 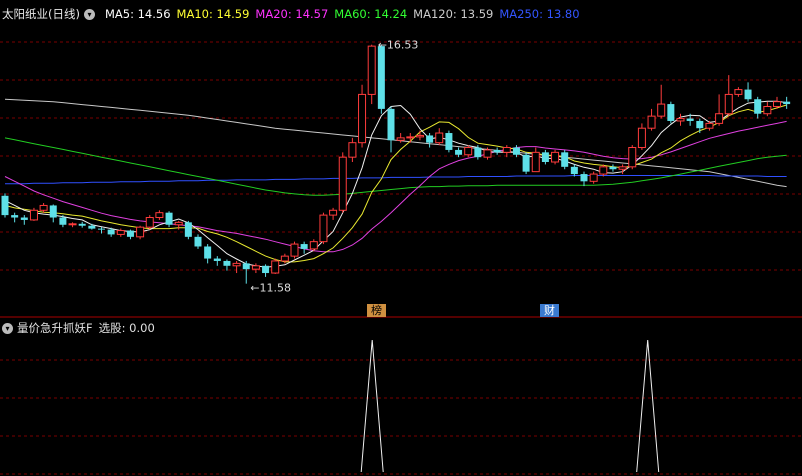 What do you see at coordinates (41, 14) in the screenshot?
I see `stock-title: 太阳纸业(日线)` at bounding box center [41, 14].